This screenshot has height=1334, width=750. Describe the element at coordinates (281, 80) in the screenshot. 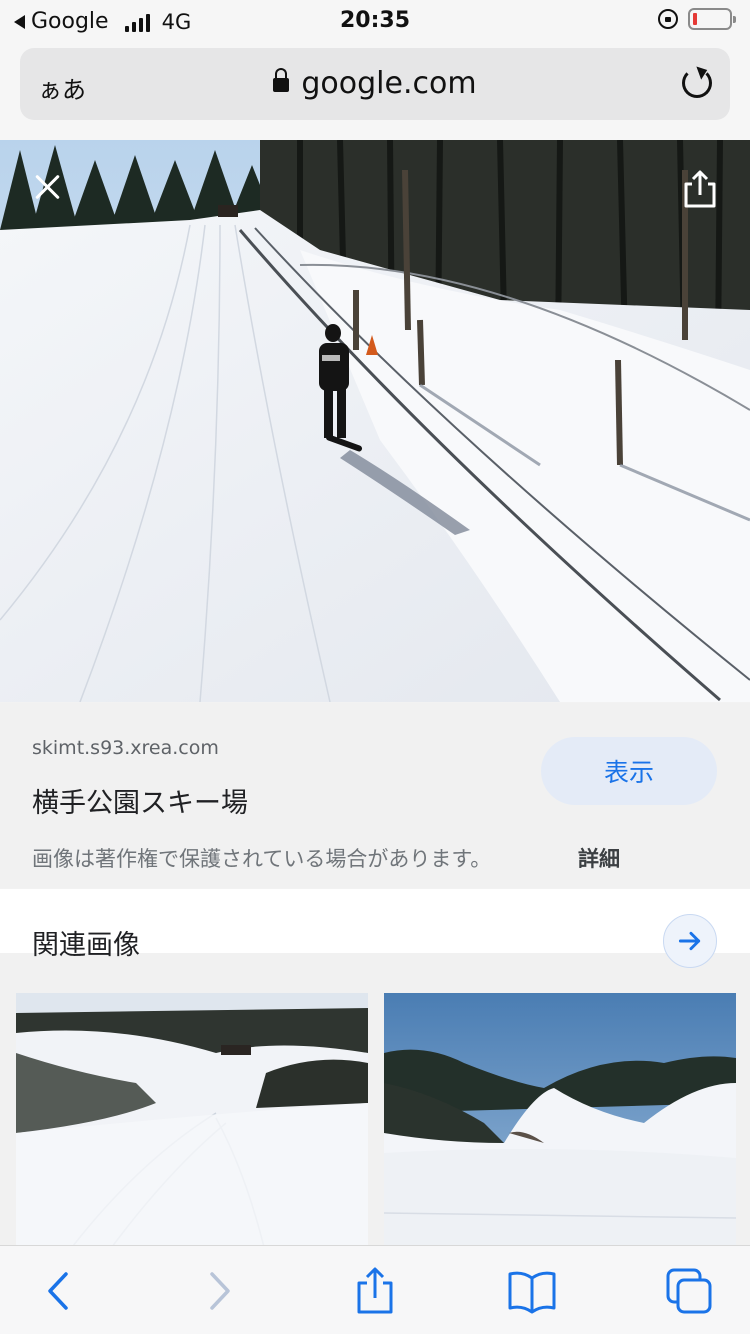

I see `lock-icon` at that location.